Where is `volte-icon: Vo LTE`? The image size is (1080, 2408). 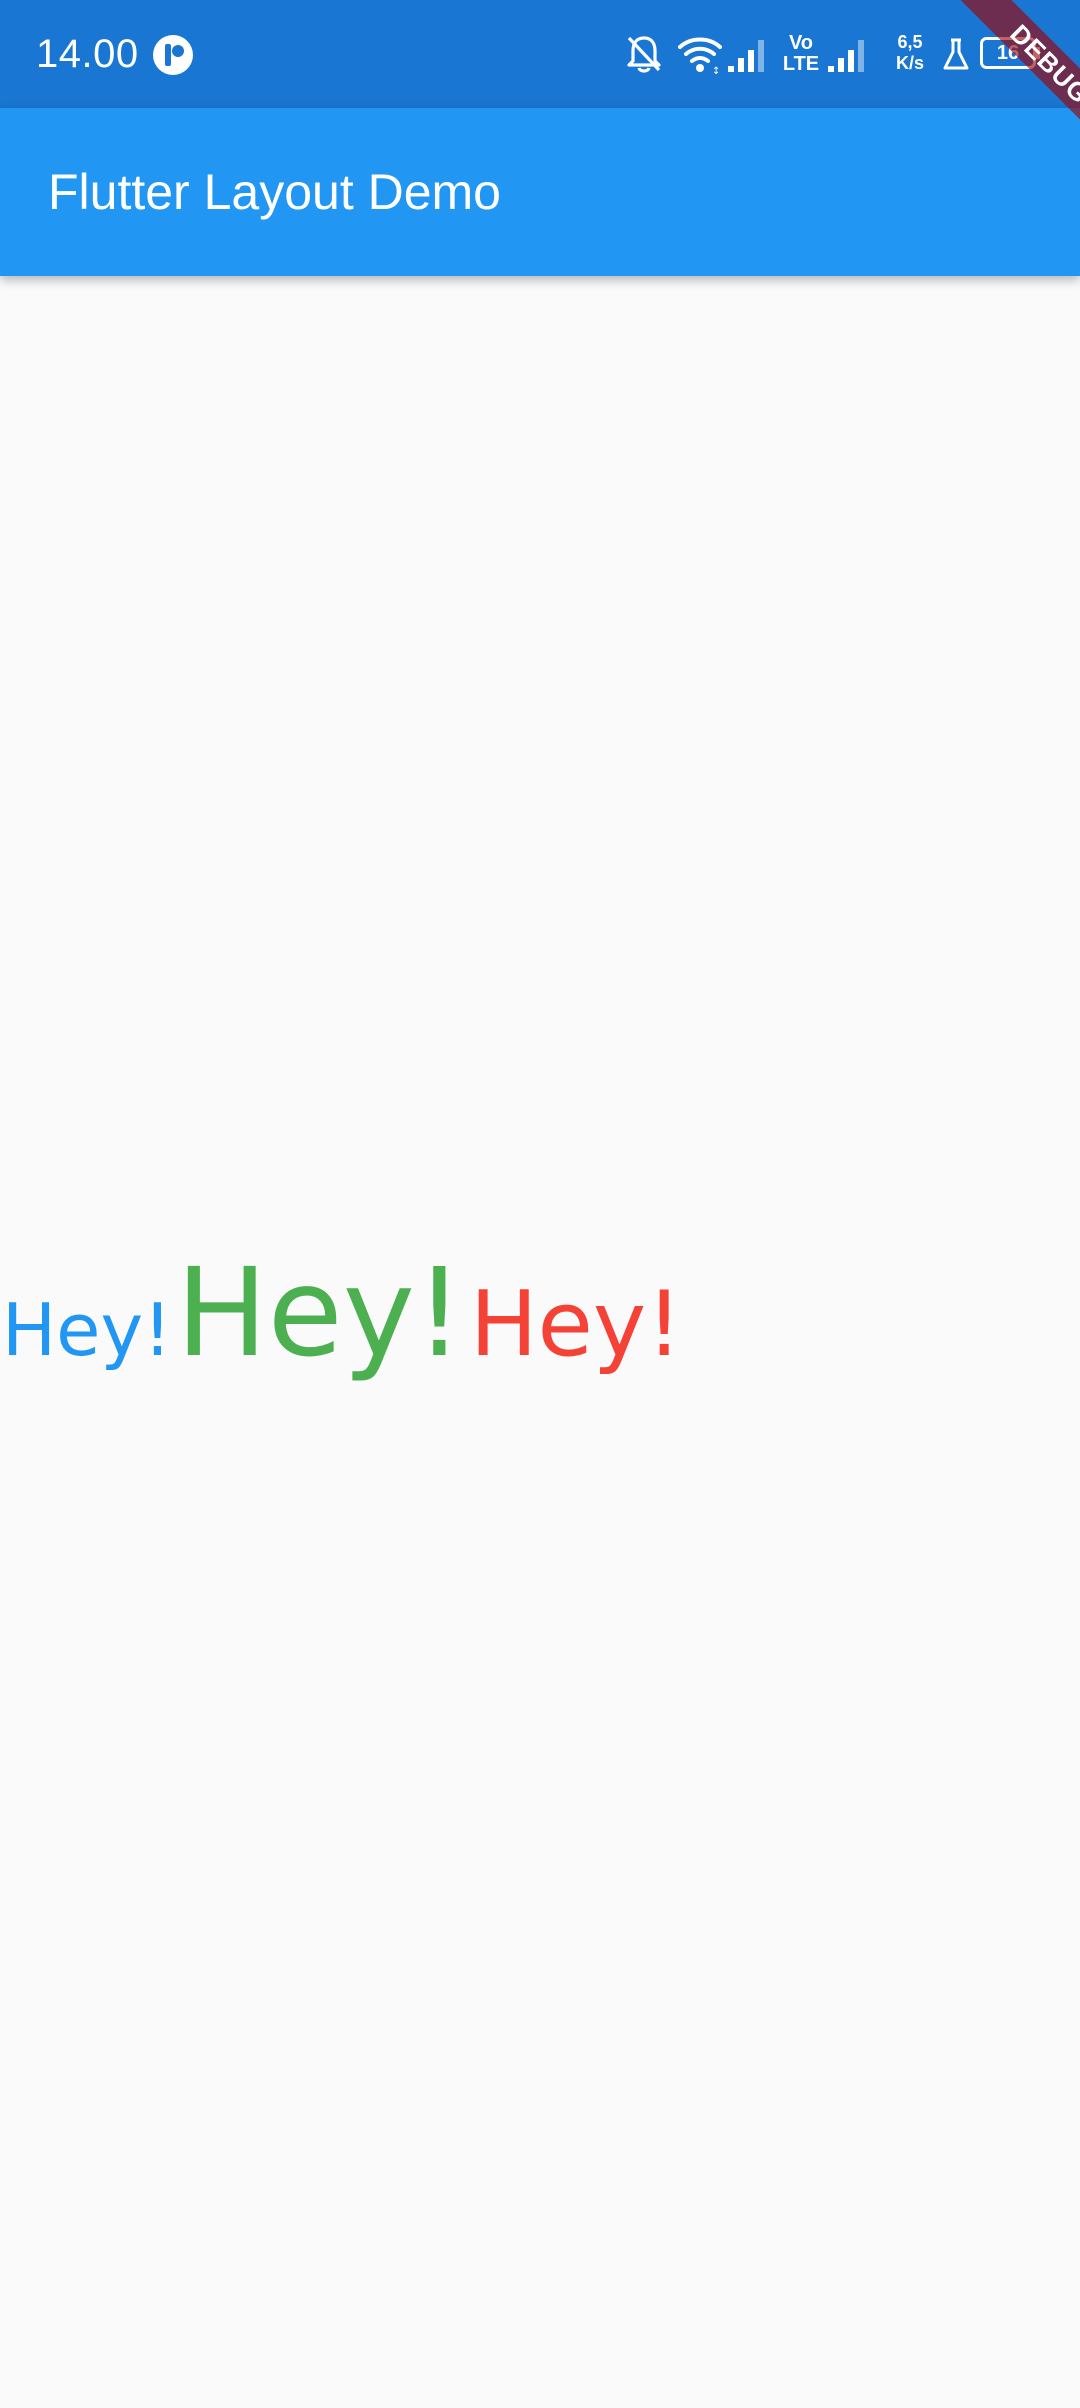 volte-icon: Vo LTE is located at coordinates (801, 57).